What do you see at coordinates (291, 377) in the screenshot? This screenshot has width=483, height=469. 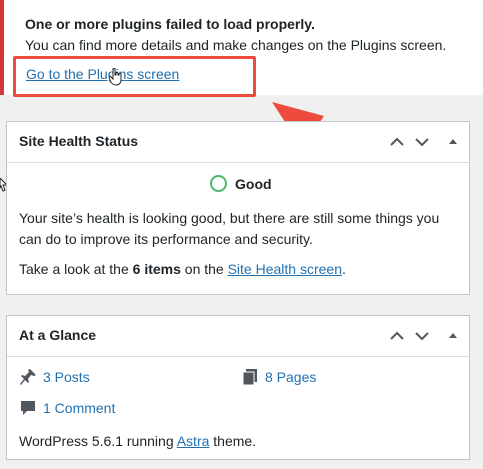 I see `pages-count-label: 8 Pages` at bounding box center [291, 377].